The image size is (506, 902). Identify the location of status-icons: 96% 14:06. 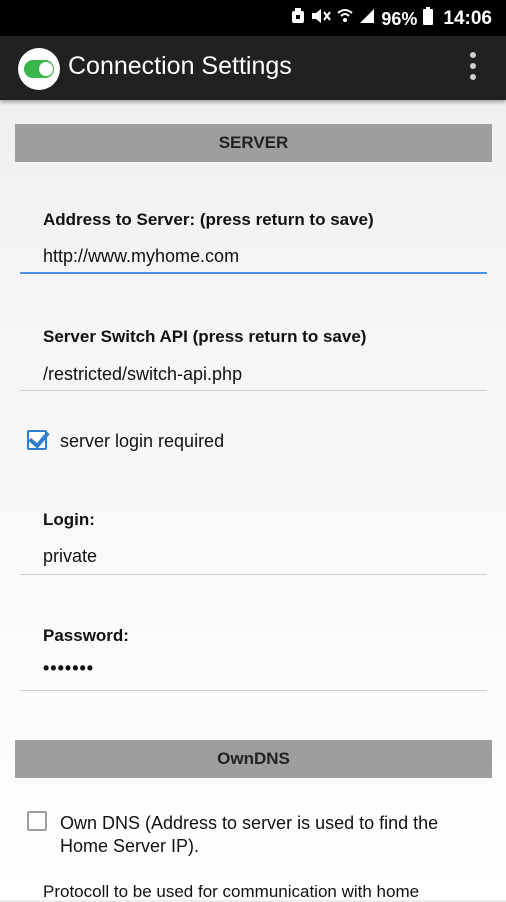
(391, 19).